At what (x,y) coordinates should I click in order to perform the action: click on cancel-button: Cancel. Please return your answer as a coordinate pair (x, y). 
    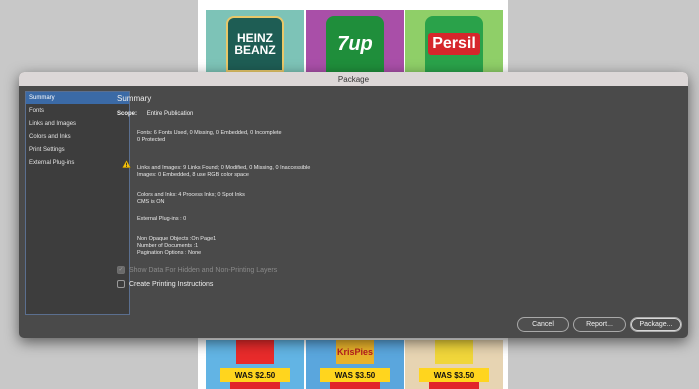
    Looking at the image, I should click on (543, 324).